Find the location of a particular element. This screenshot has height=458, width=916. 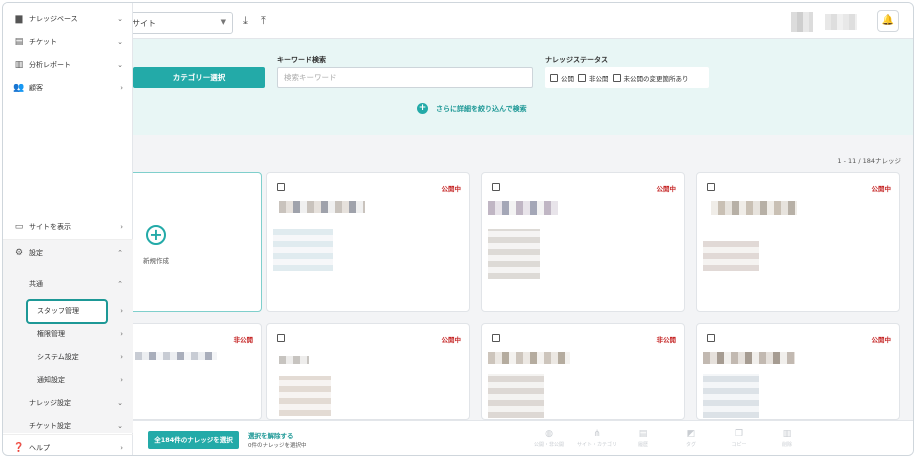

monitor-icon: ▭ is located at coordinates (19, 227).